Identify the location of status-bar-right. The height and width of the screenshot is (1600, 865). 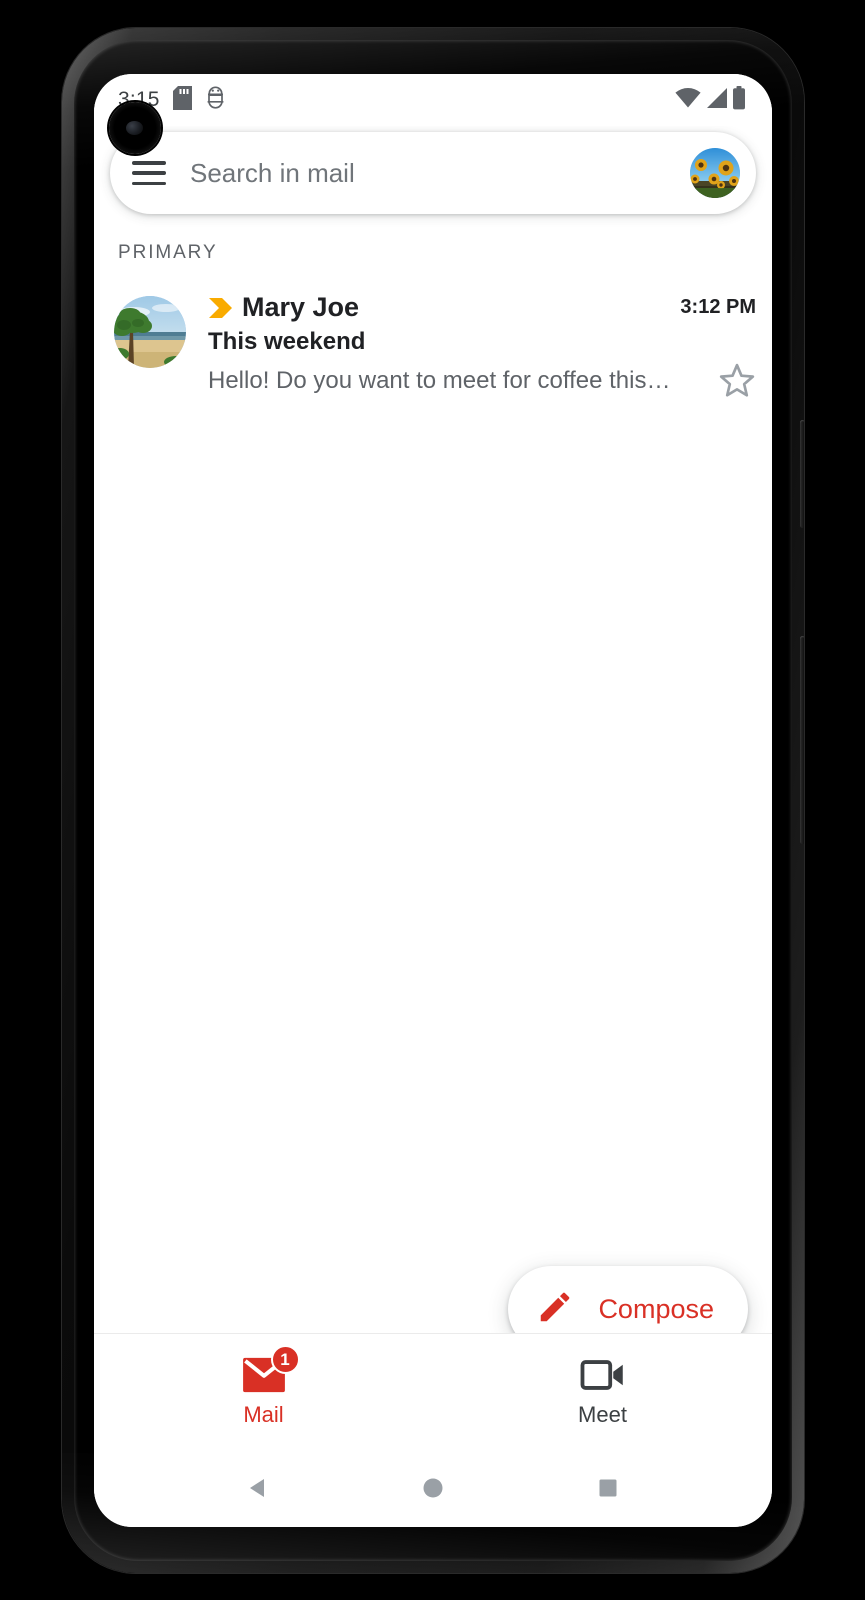
(710, 100).